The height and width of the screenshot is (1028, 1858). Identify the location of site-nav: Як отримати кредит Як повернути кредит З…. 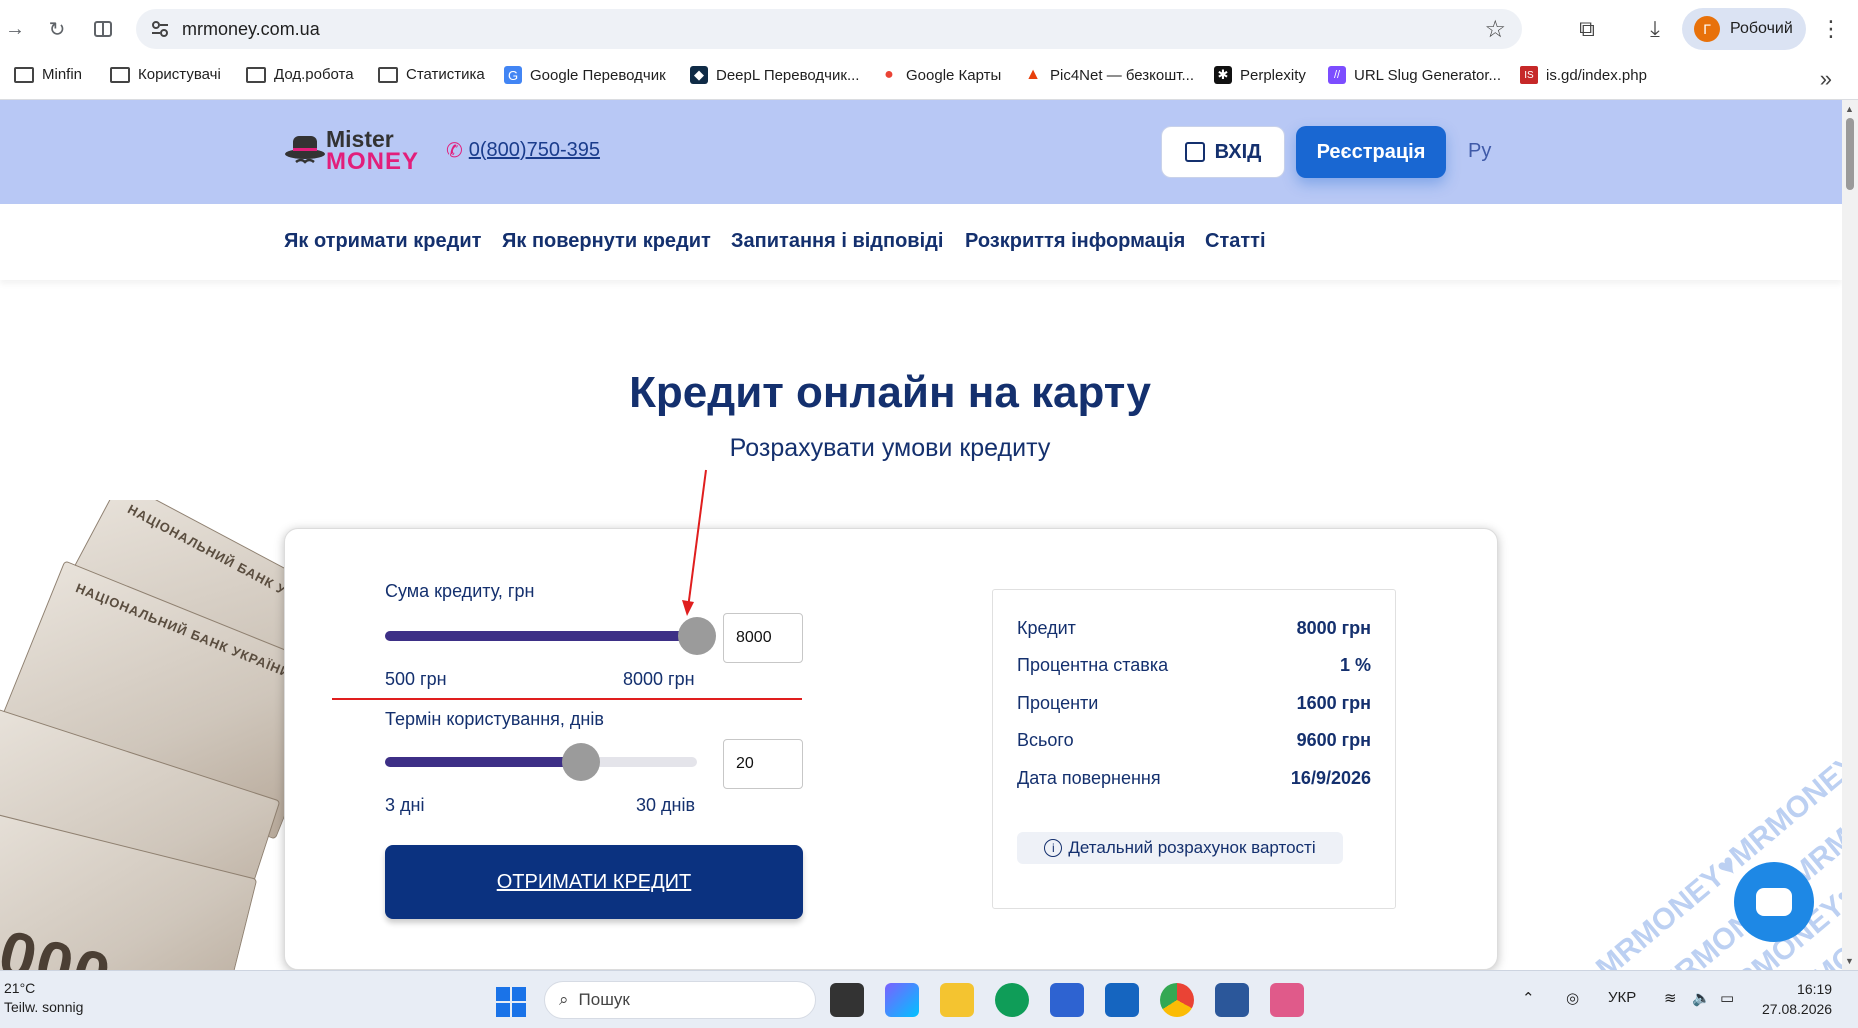
(921, 242).